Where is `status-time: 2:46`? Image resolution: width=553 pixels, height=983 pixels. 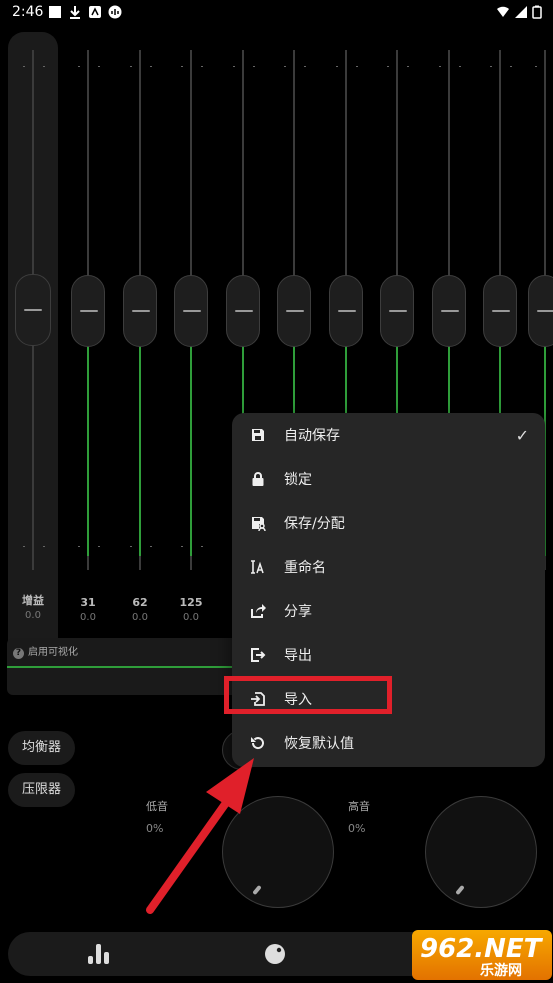
status-time: 2:46 is located at coordinates (28, 12).